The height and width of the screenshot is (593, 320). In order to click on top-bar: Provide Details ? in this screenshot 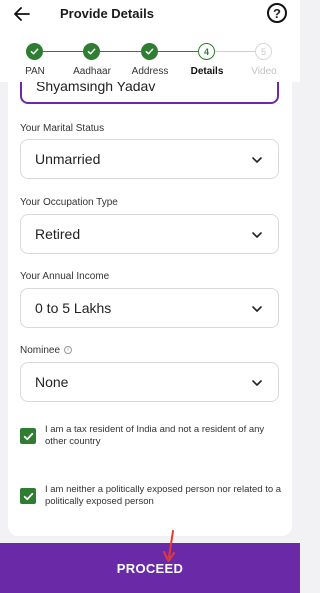, I will do `click(150, 15)`.